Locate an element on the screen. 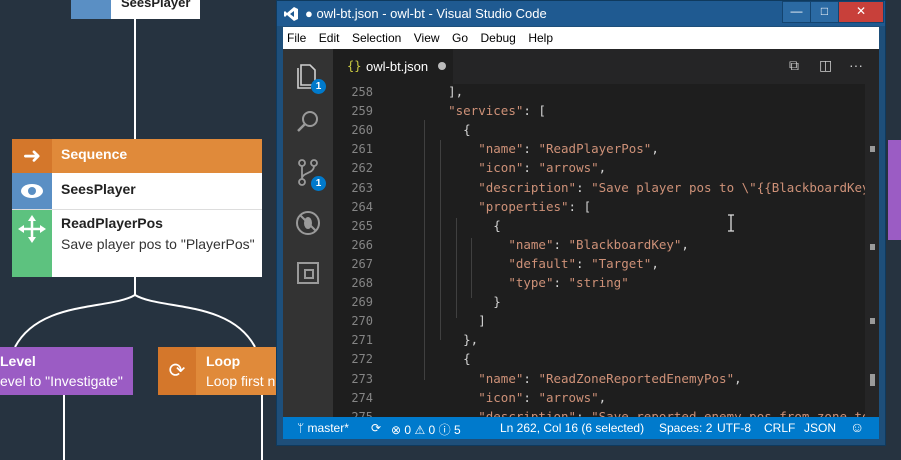 Image resolution: width=901 pixels, height=460 pixels. line-number: 269 is located at coordinates (362, 302).